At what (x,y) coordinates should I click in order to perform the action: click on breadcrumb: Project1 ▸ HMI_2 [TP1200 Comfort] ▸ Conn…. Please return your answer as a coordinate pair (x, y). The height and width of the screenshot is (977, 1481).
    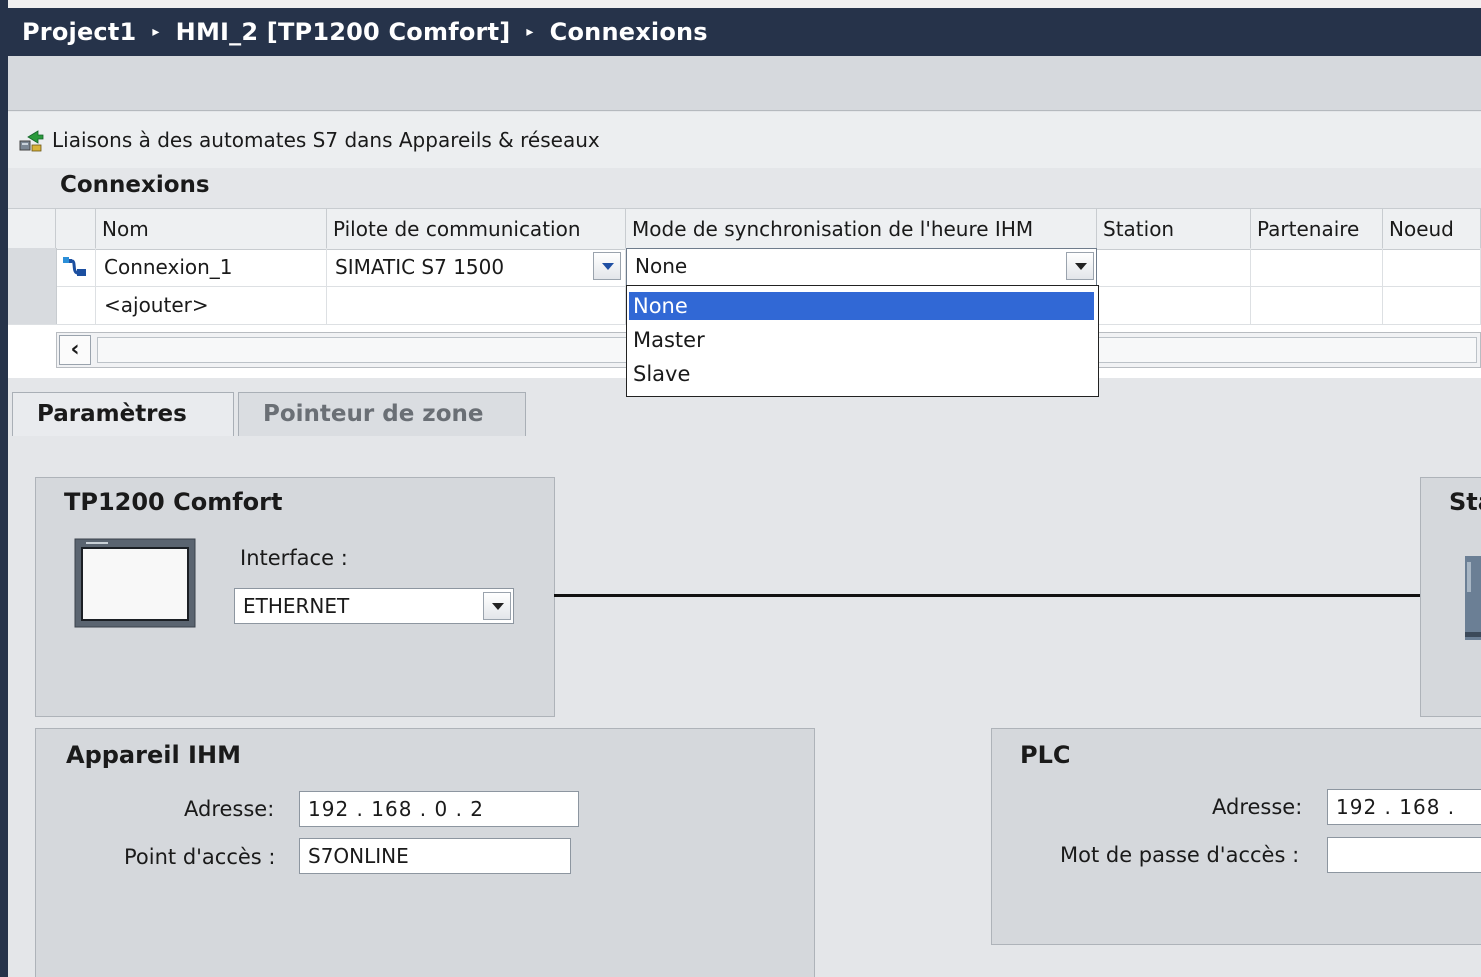
    Looking at the image, I should click on (744, 32).